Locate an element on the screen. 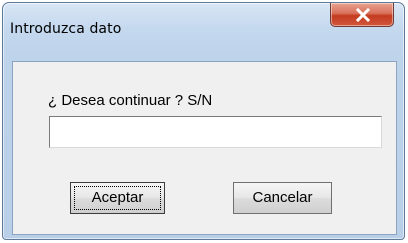 This screenshot has width=408, height=243. accept-button: Aceptar is located at coordinates (117, 198).